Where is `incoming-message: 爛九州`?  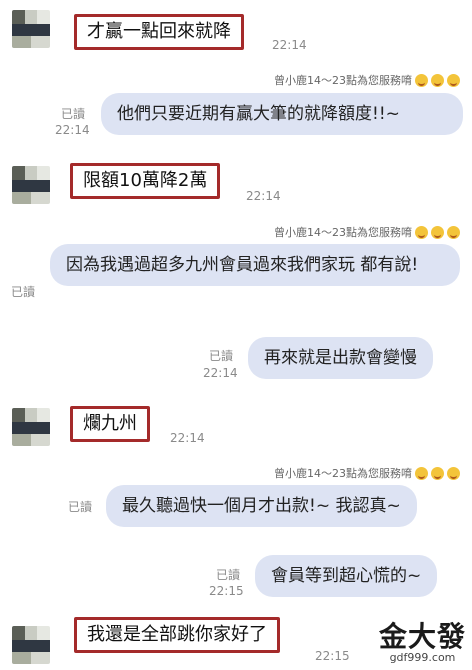 incoming-message: 爛九州 is located at coordinates (110, 424).